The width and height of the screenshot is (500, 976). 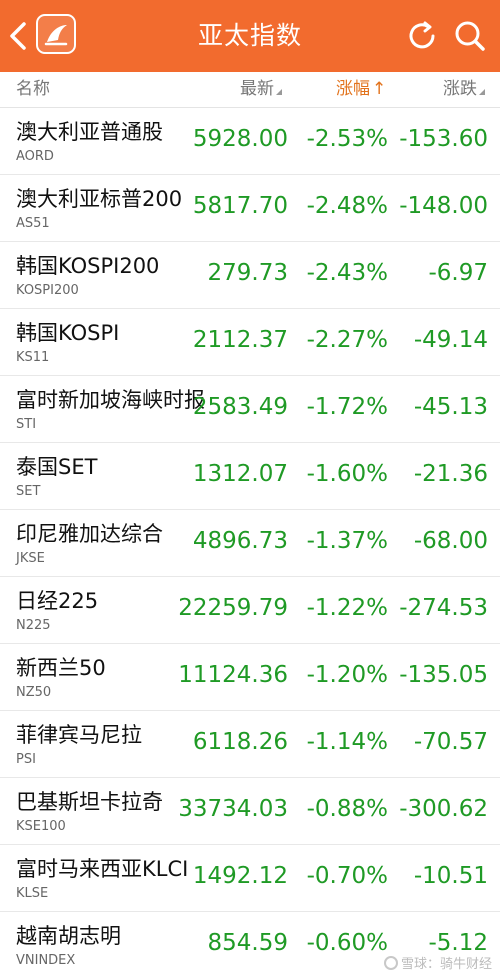 I want to click on index-code: KSE100, so click(x=41, y=826).